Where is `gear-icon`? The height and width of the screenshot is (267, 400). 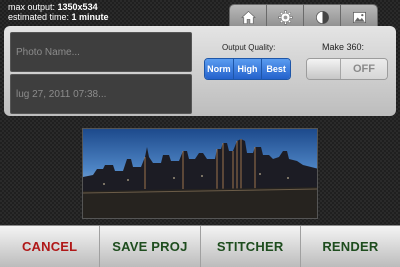
gear-icon is located at coordinates (285, 17).